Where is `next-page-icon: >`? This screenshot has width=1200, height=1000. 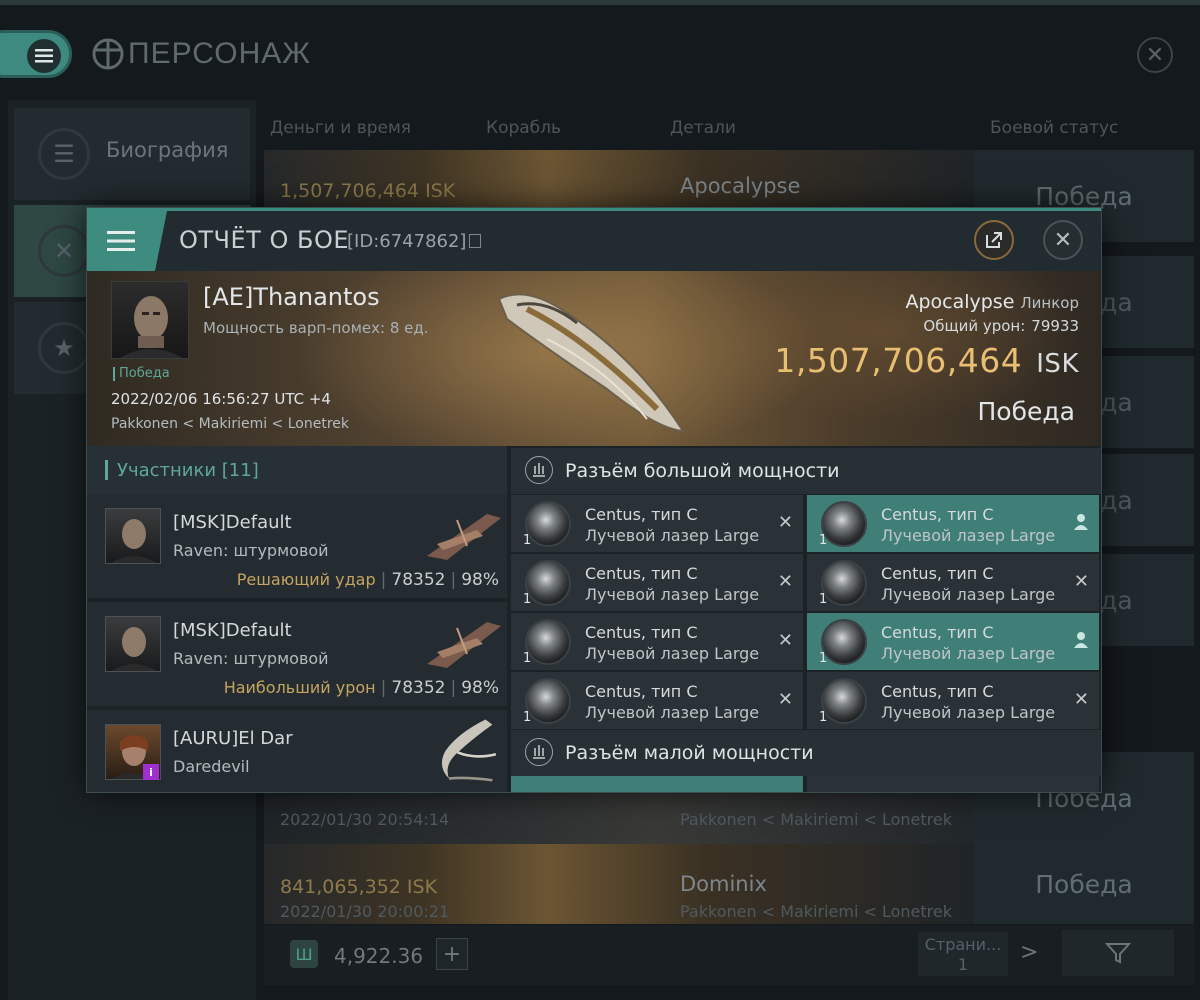
next-page-icon: > is located at coordinates (1029, 952).